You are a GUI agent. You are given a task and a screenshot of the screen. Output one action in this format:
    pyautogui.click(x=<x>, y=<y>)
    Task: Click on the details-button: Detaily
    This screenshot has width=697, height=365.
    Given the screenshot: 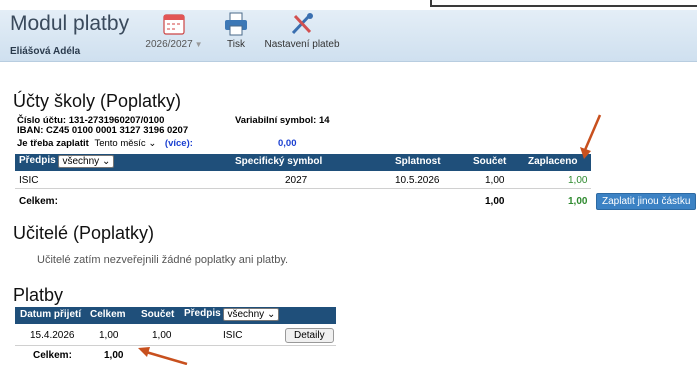 What is the action you would take?
    pyautogui.click(x=309, y=335)
    